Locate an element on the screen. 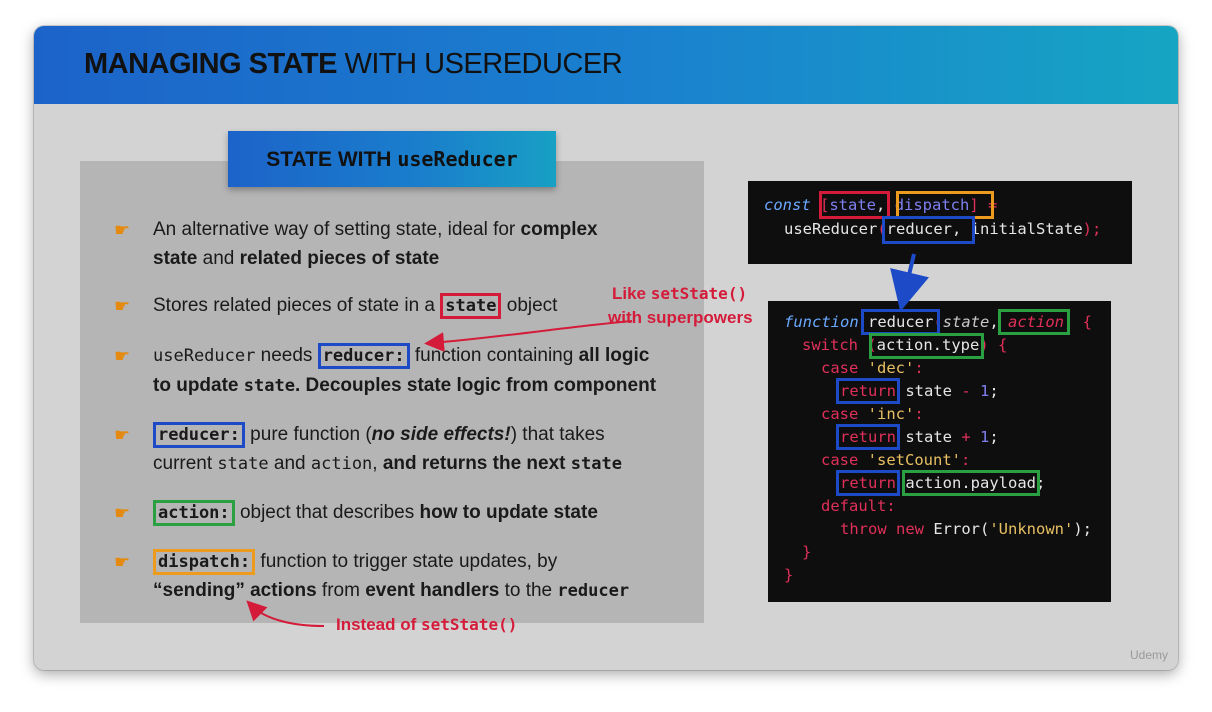 The height and width of the screenshot is (712, 1212). arrow-instead-of is located at coordinates (285, 613).